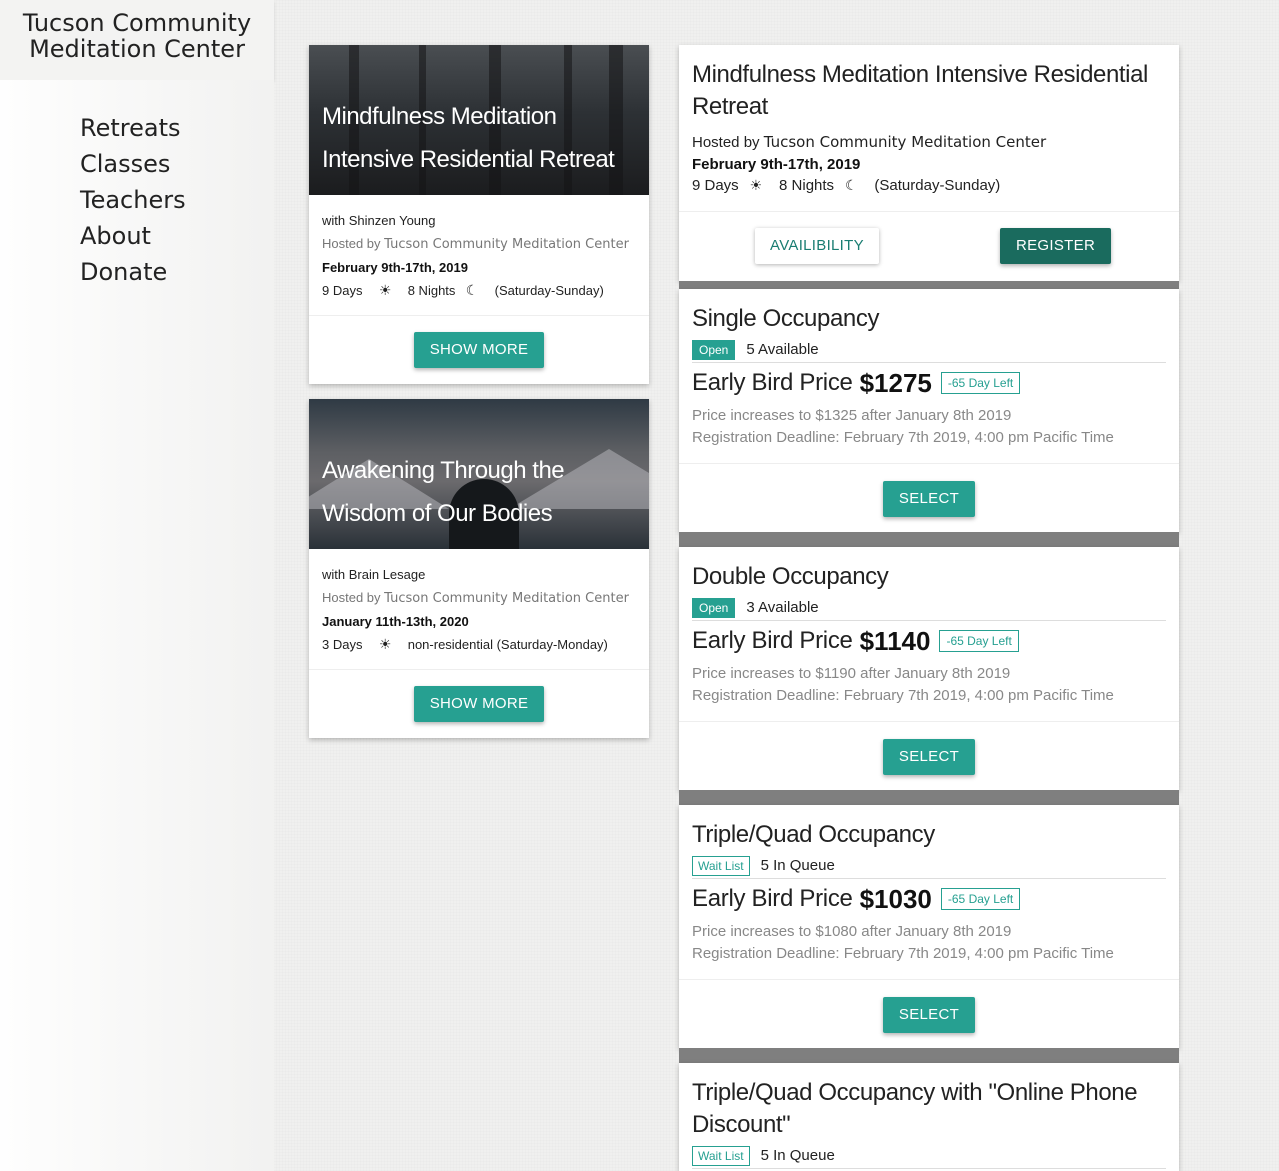  What do you see at coordinates (133, 236) in the screenshot?
I see `nav-item-about: About` at bounding box center [133, 236].